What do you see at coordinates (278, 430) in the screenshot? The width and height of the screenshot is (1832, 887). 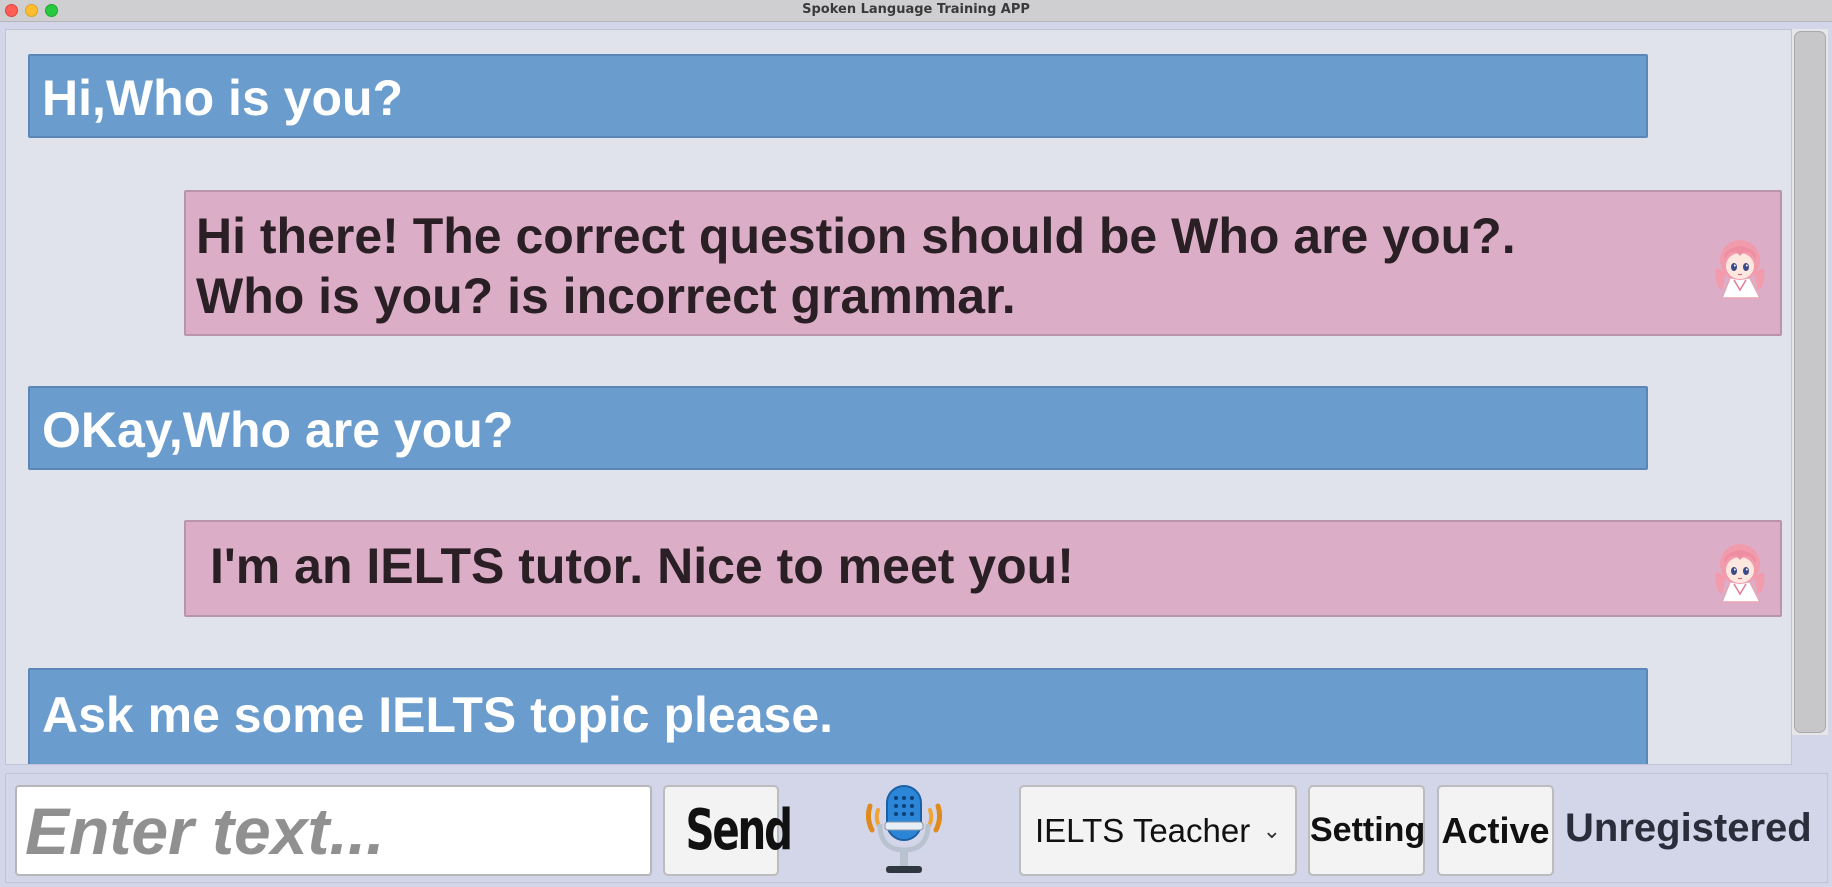 I see `user-message-text: OKay,Who are you?` at bounding box center [278, 430].